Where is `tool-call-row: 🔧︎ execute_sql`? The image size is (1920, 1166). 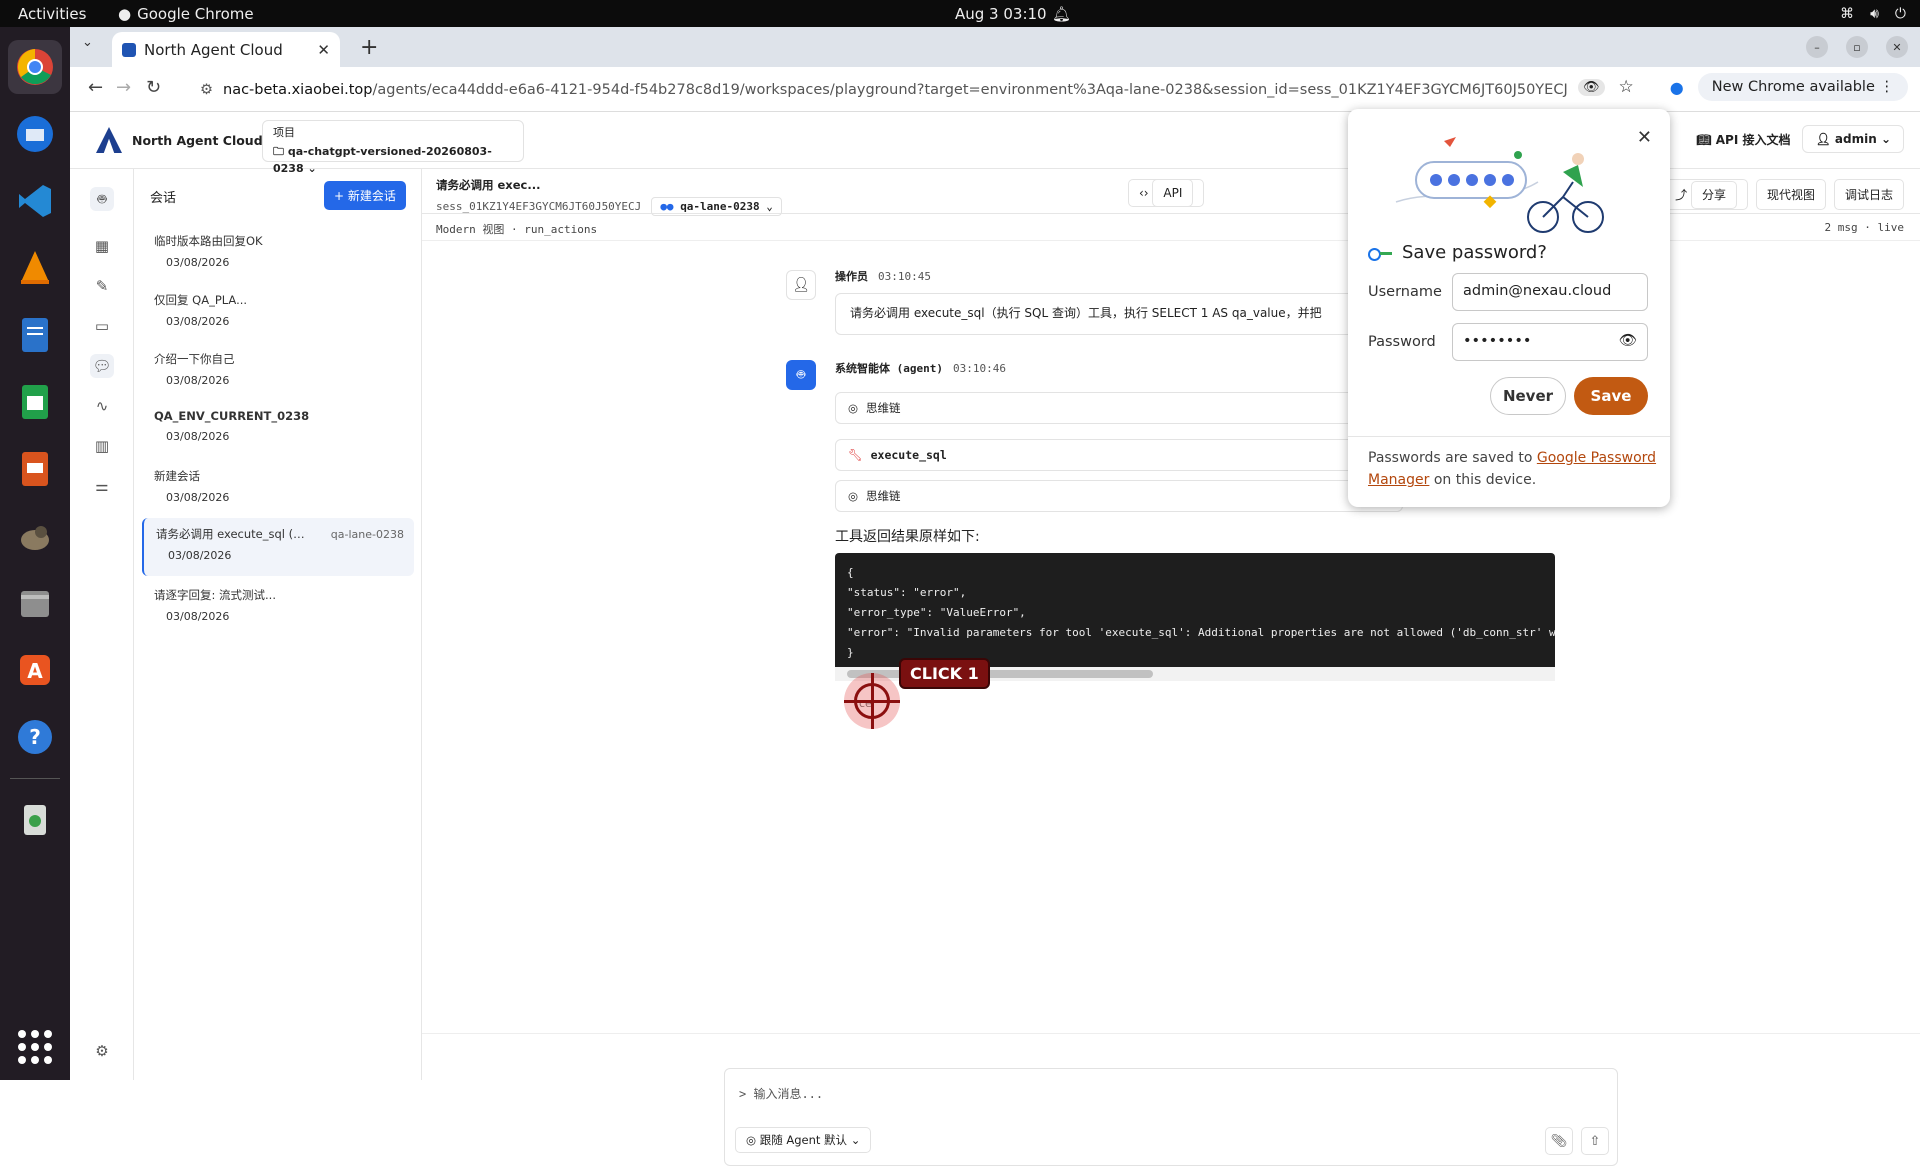 tool-call-row: 🔧︎ execute_sql is located at coordinates (1119, 455).